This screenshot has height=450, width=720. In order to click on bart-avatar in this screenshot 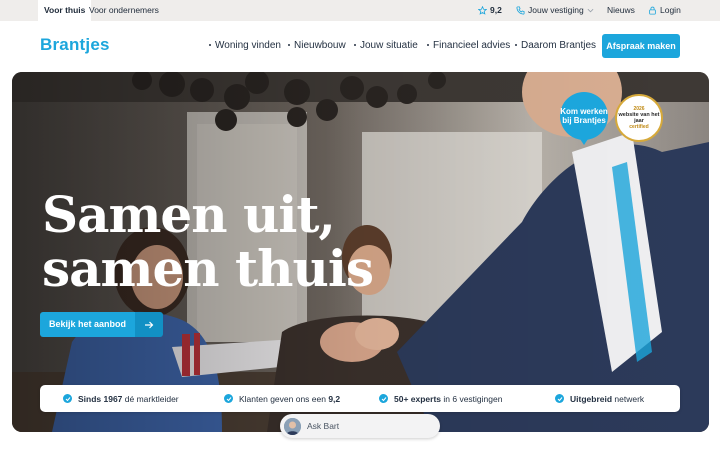, I will do `click(292, 426)`.